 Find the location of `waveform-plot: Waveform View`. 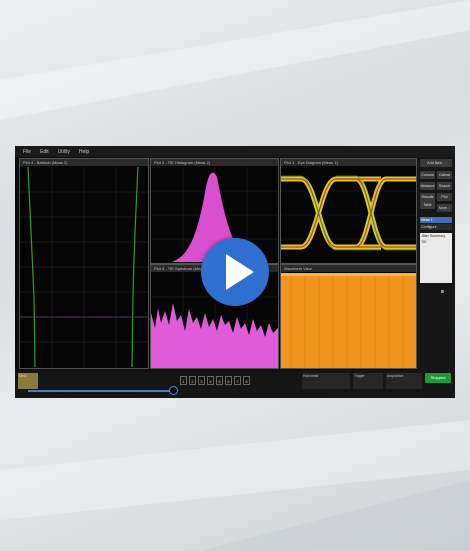

waveform-plot: Waveform View is located at coordinates (348, 316).